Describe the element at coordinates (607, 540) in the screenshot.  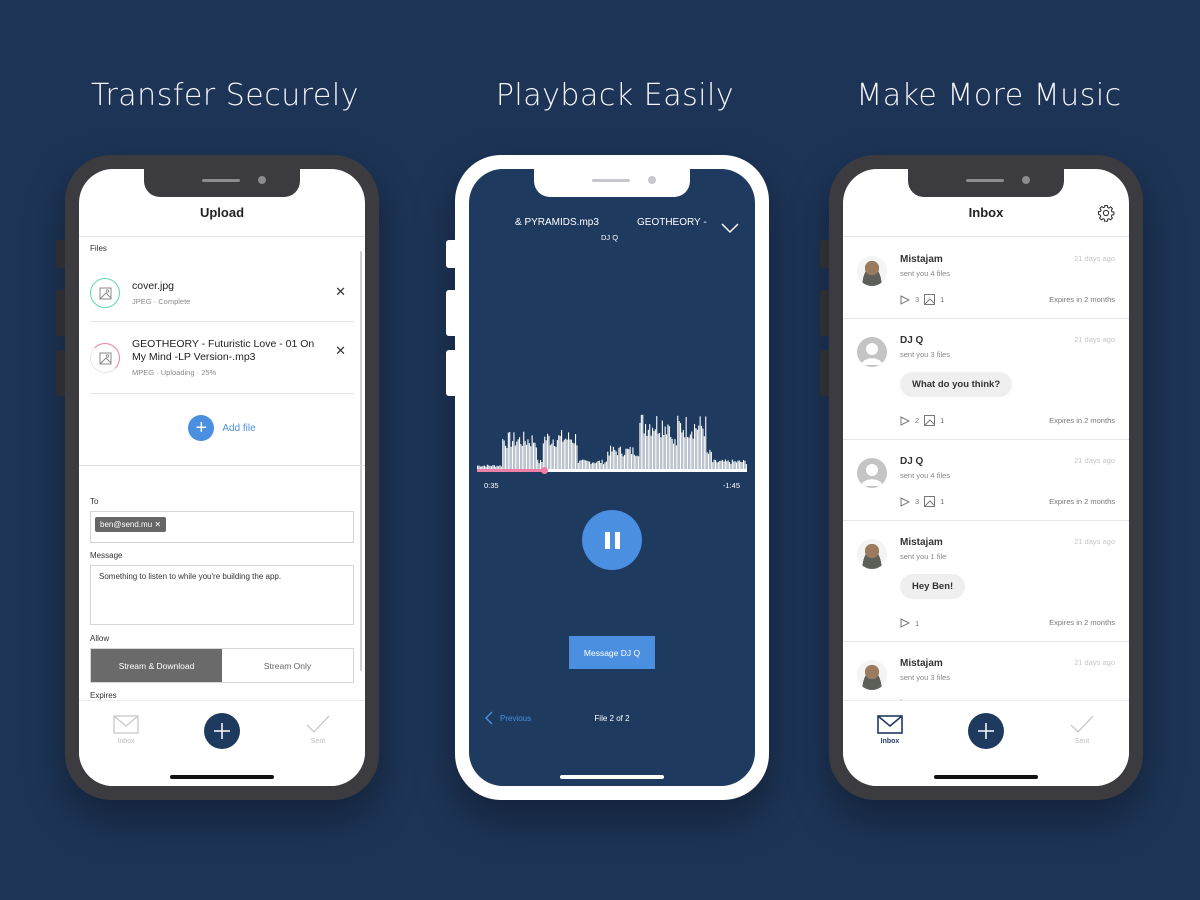
I see `pause-icon` at that location.